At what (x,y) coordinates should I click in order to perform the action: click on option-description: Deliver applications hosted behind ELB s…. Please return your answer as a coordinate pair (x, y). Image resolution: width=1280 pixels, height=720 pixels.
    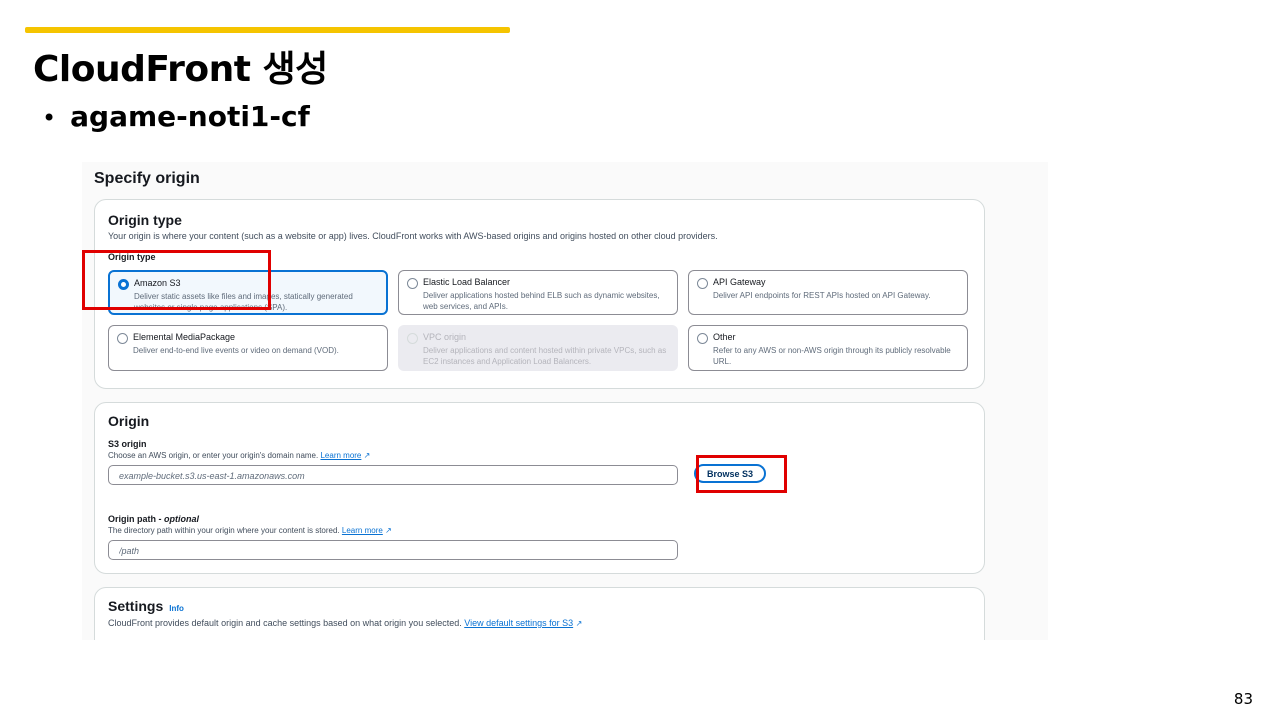
    Looking at the image, I should click on (541, 301).